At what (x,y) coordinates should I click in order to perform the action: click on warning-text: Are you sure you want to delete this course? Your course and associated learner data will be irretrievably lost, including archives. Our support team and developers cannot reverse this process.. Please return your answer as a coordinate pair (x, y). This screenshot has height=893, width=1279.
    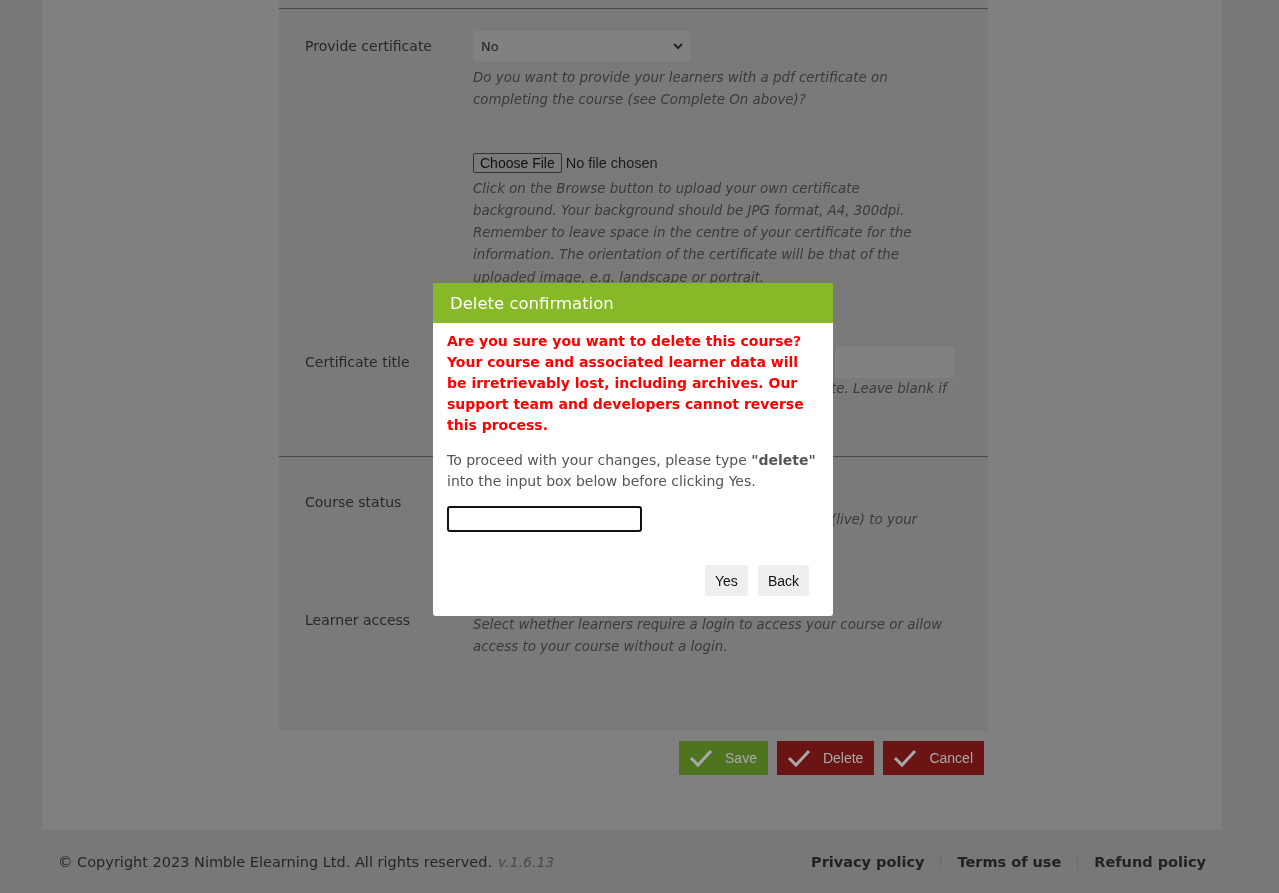
    Looking at the image, I should click on (626, 383).